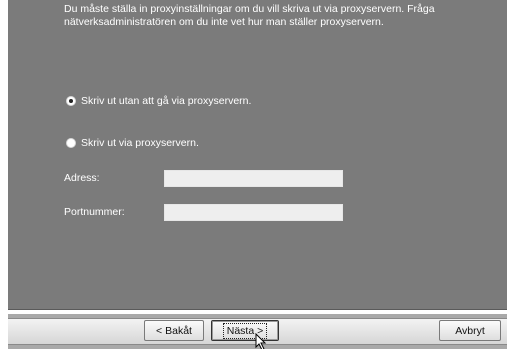 The height and width of the screenshot is (349, 507). What do you see at coordinates (94, 212) in the screenshot?
I see `port-label: Portnummer:` at bounding box center [94, 212].